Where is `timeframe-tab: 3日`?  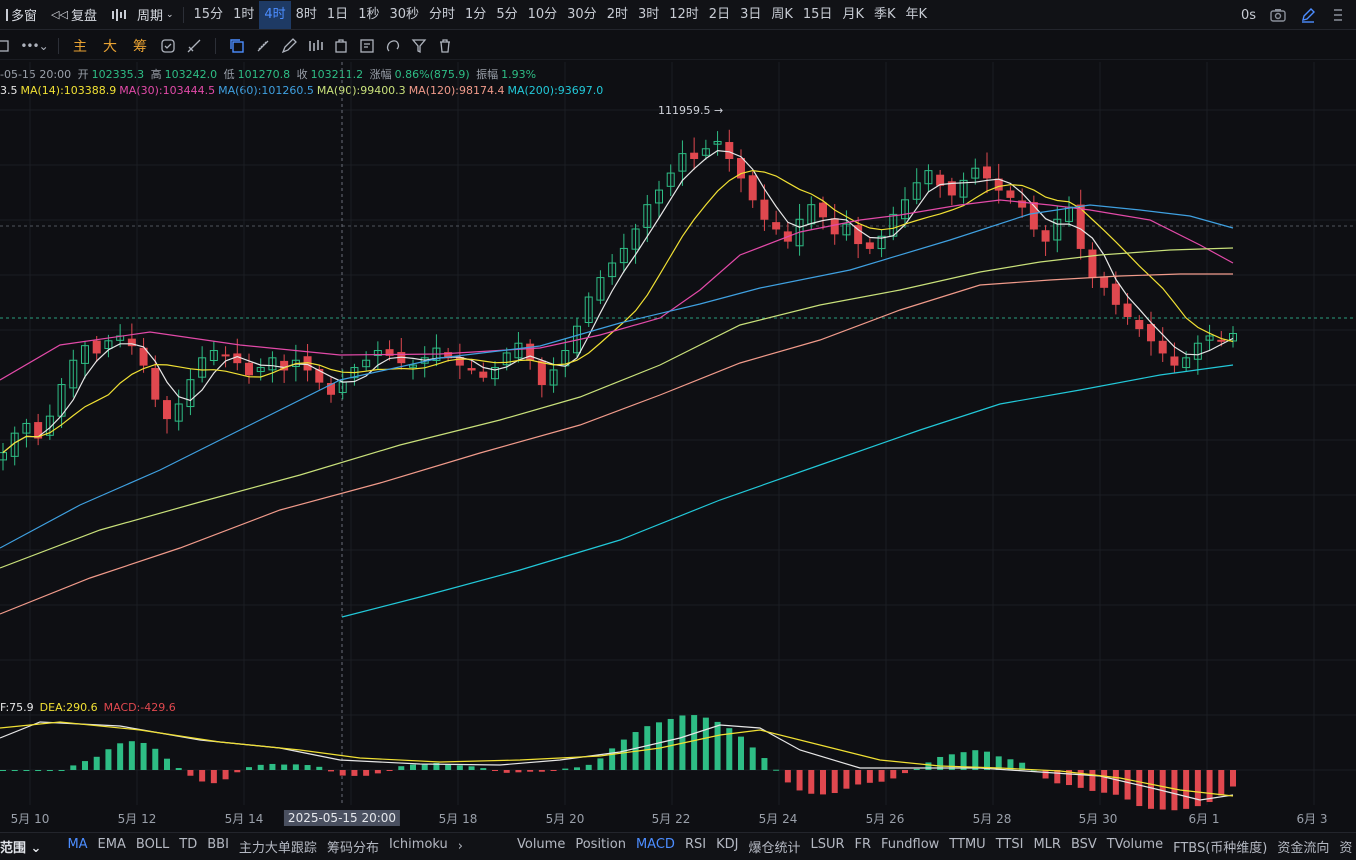
timeframe-tab: 3日 is located at coordinates (750, 15).